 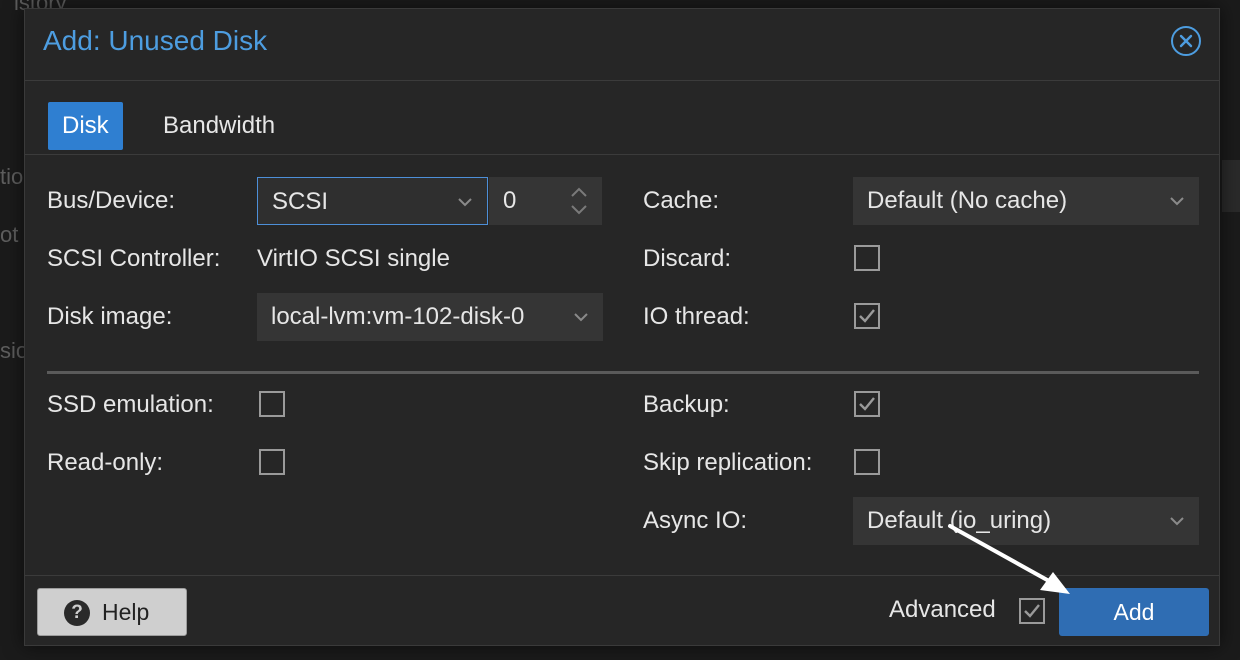 I want to click on tab-bandwidth: Bandwidth, so click(x=219, y=126).